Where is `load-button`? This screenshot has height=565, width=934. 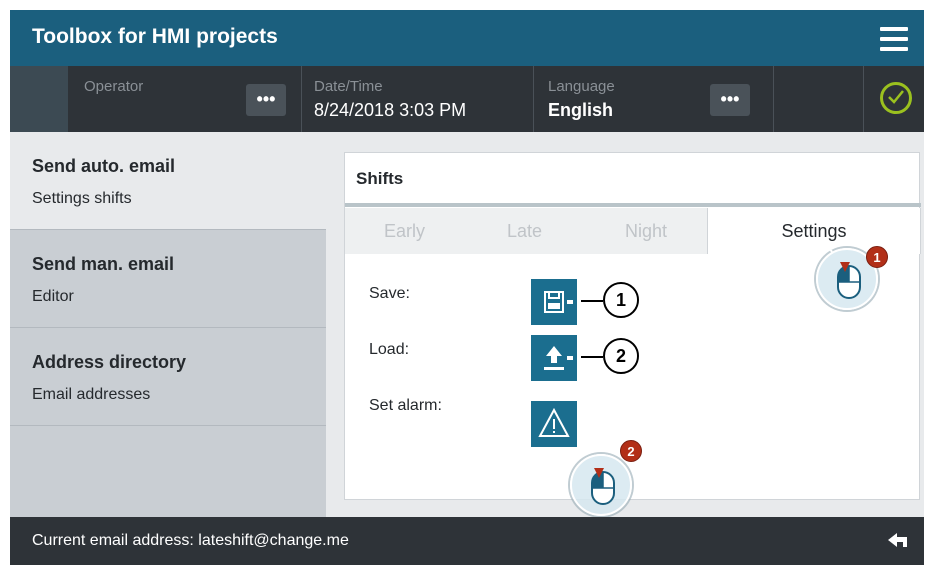
load-button is located at coordinates (554, 358).